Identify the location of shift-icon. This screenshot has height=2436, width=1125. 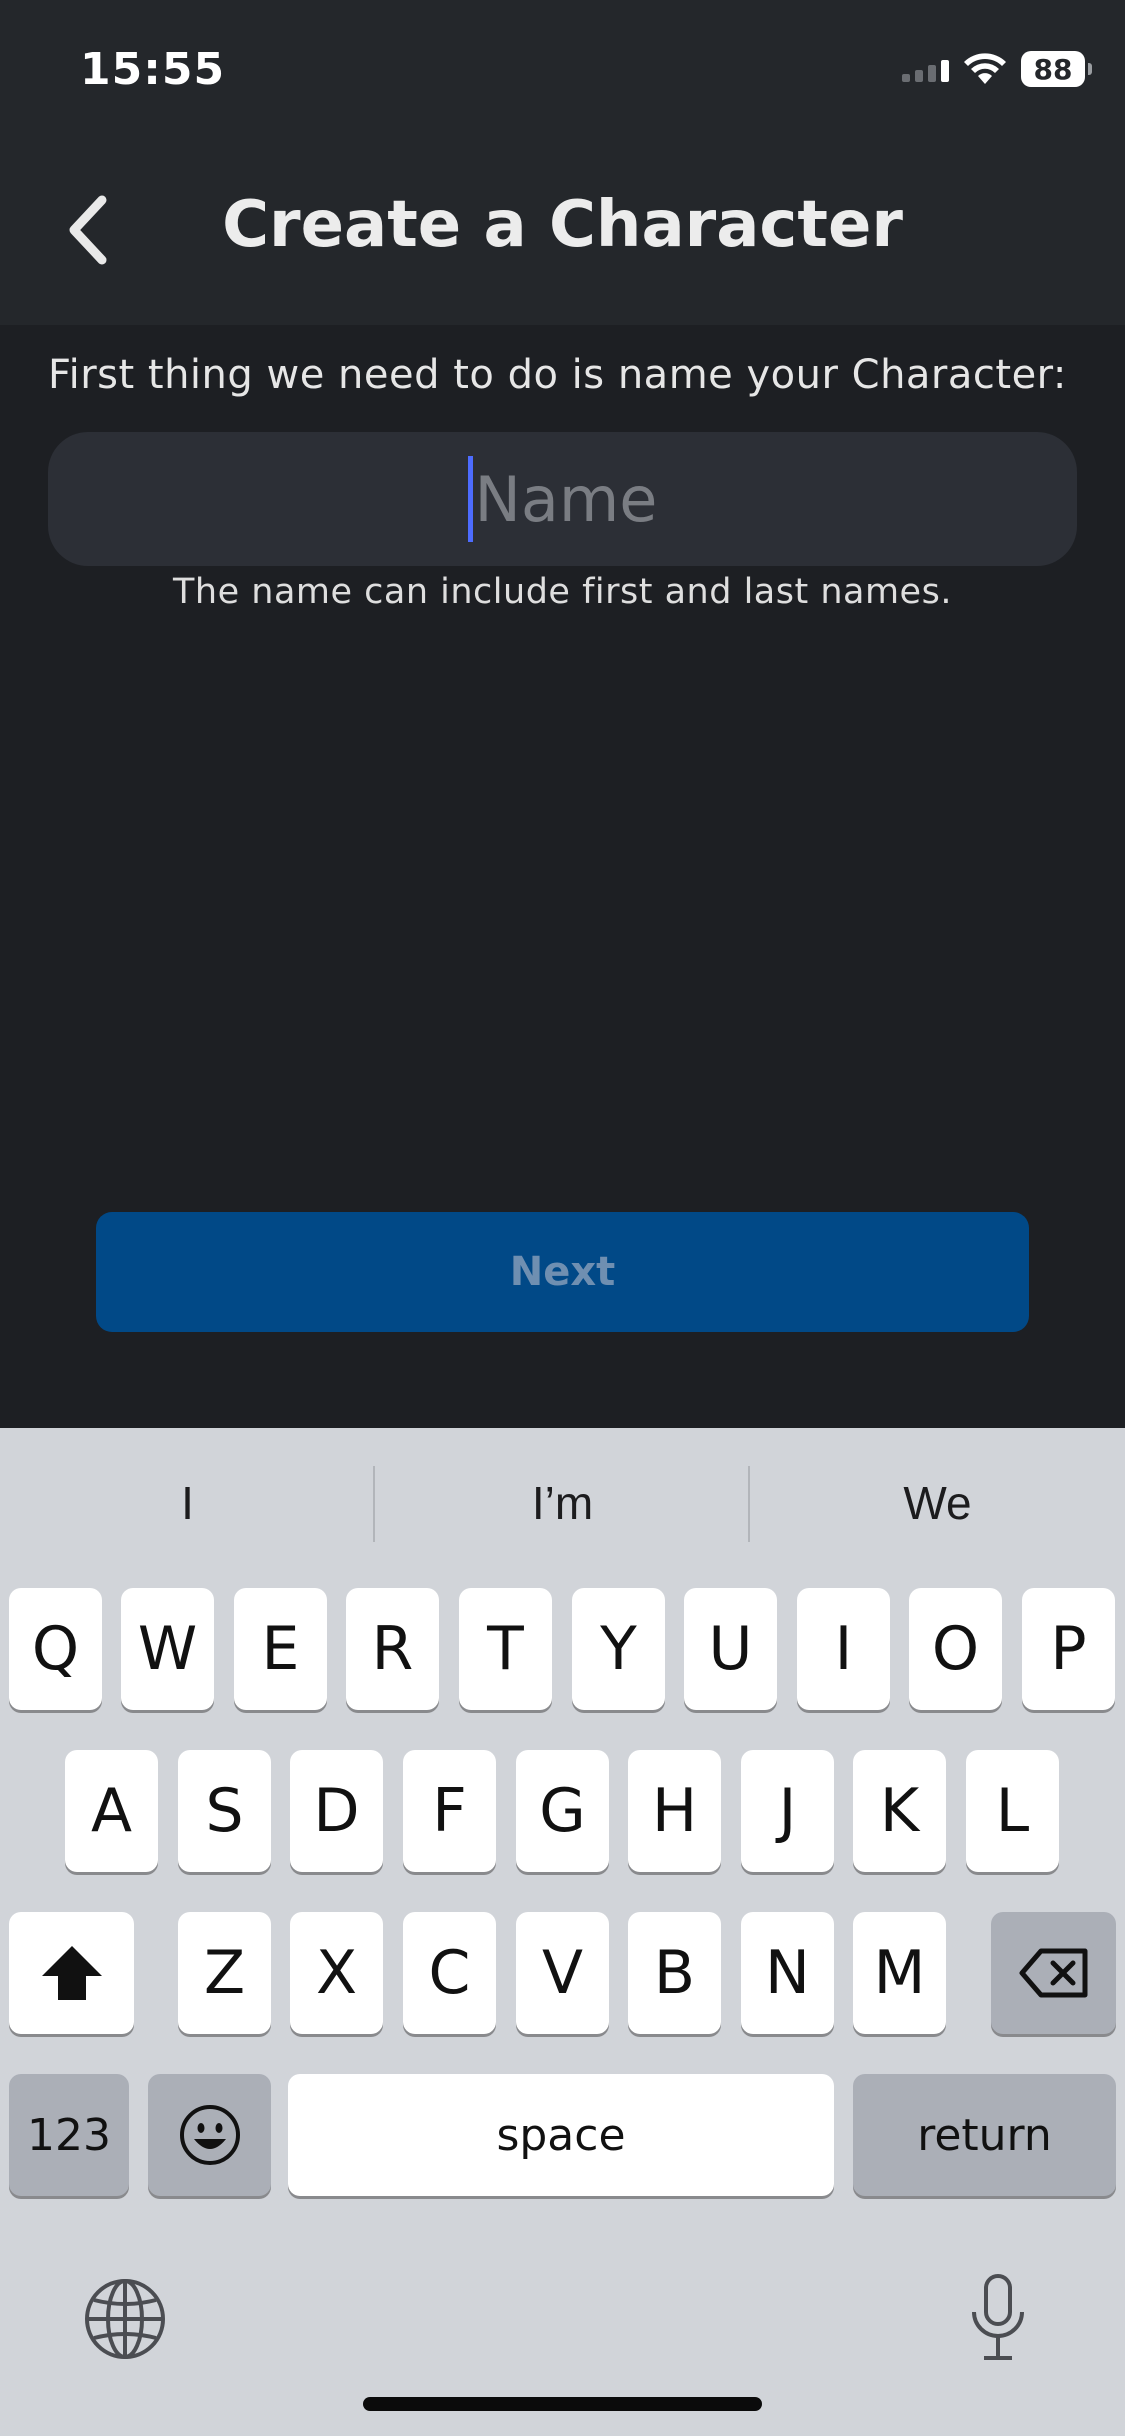
(71, 1973).